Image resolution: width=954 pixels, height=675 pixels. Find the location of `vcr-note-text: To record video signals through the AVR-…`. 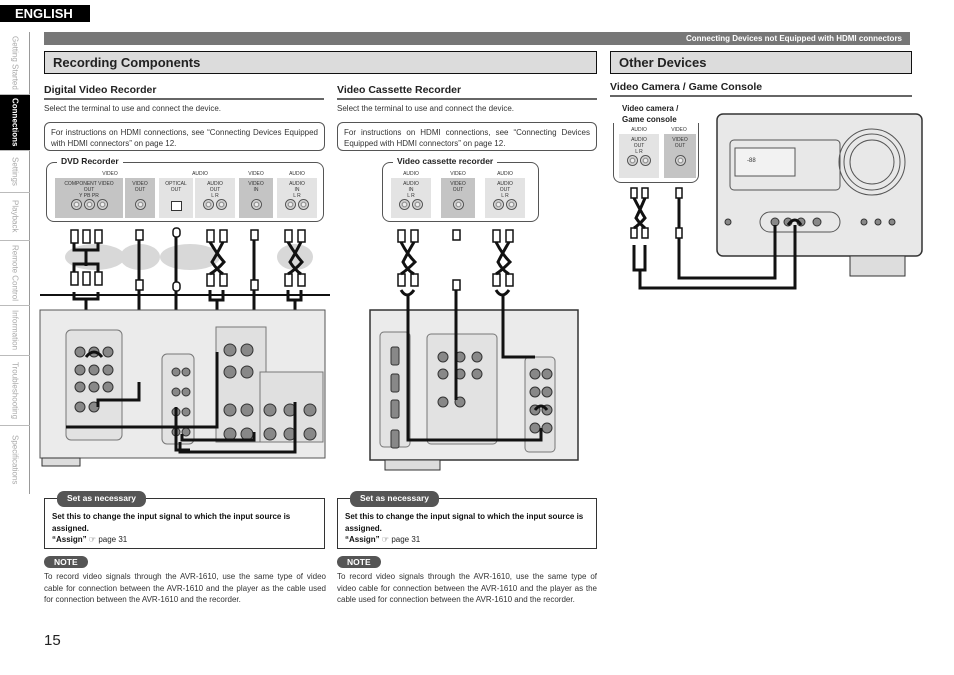

vcr-note-text: To record video signals through the AVR-… is located at coordinates (467, 588).